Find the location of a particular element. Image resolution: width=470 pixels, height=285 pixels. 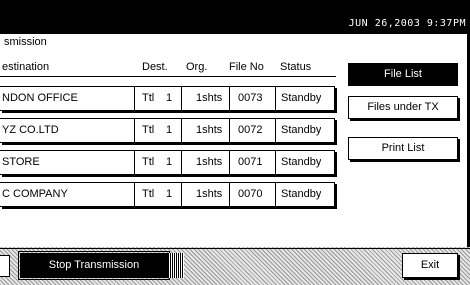

table-row: STORE Ttl 1 1shts 0071 Standby is located at coordinates (167, 162).